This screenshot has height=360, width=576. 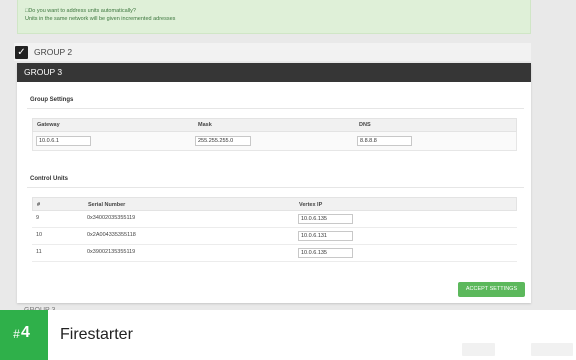 What do you see at coordinates (16, 334) in the screenshot?
I see `hash-symbol: #` at bounding box center [16, 334].